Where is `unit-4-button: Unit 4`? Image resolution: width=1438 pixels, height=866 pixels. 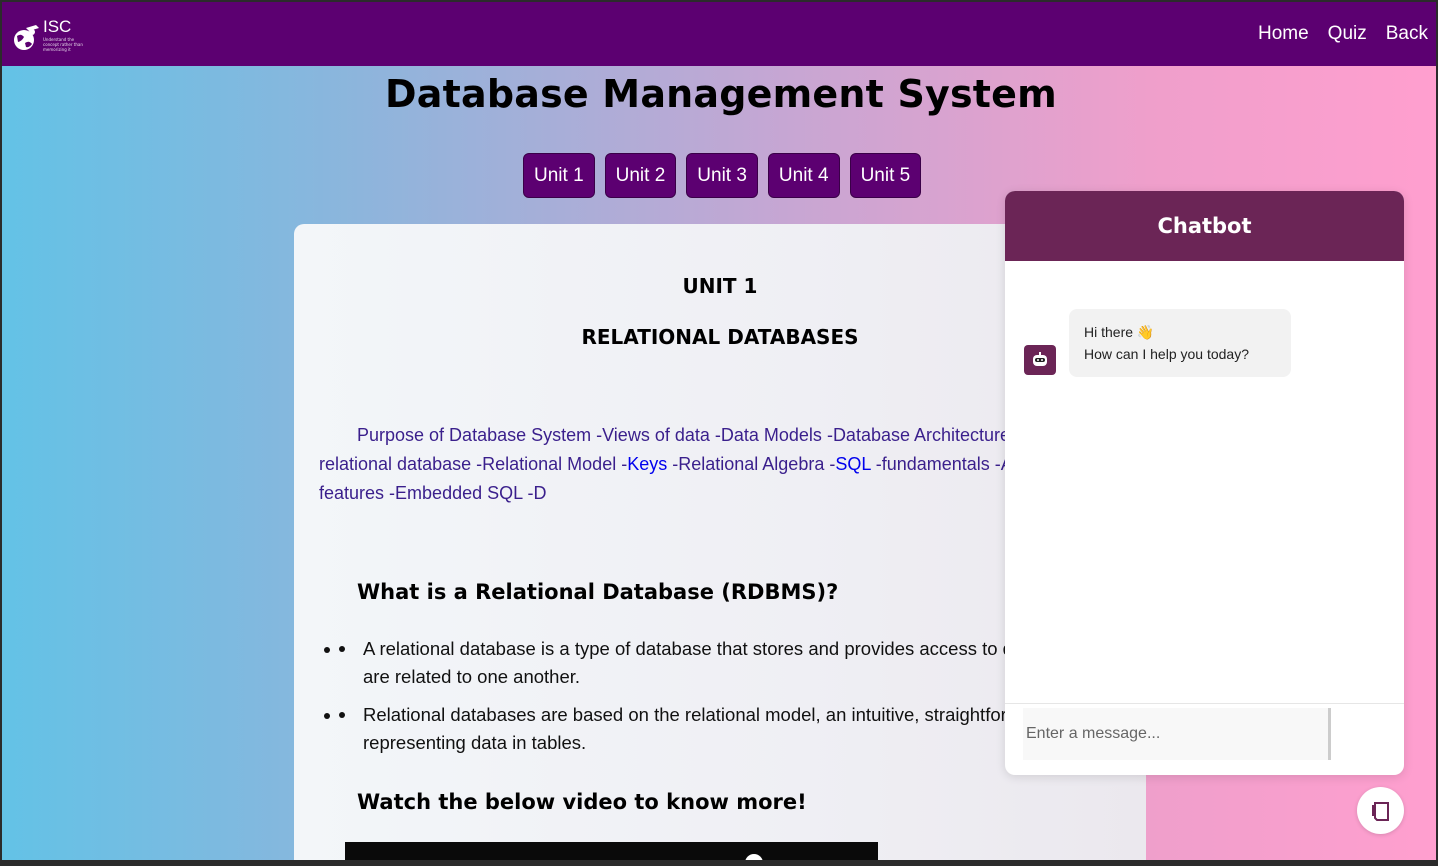 unit-4-button: Unit 4 is located at coordinates (803, 175).